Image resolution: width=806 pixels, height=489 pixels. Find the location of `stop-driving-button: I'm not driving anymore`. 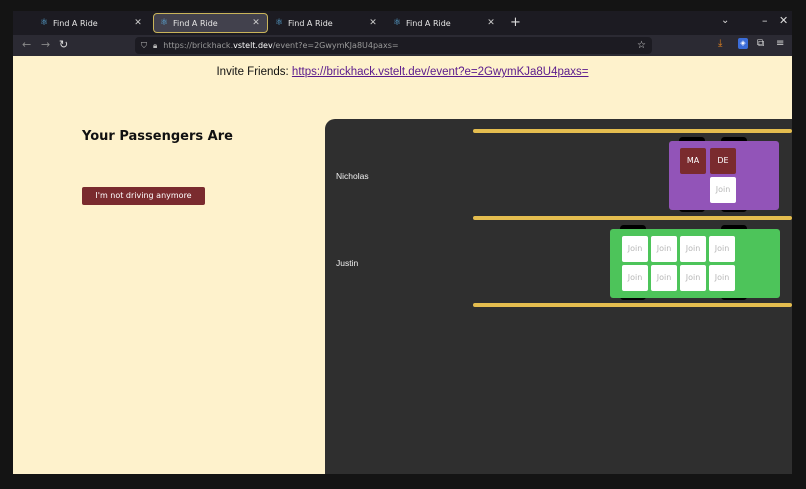

stop-driving-button: I'm not driving anymore is located at coordinates (143, 196).